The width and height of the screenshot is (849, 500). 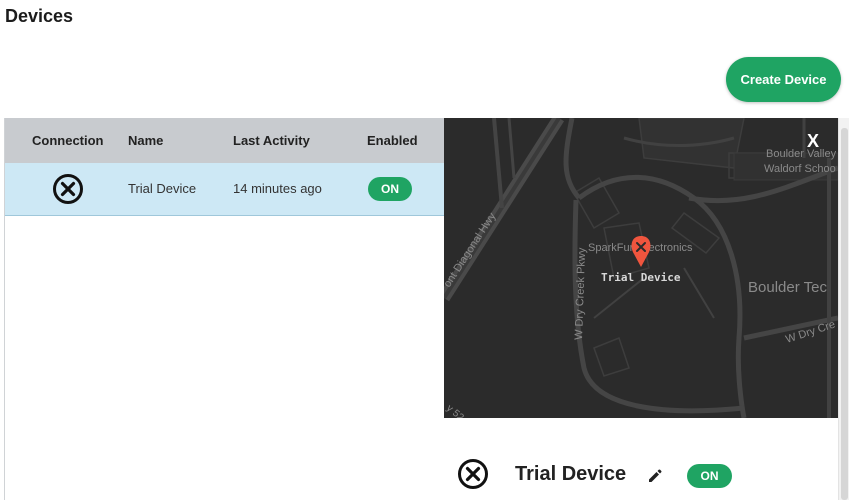 What do you see at coordinates (783, 79) in the screenshot?
I see `create-device-button: Create Device` at bounding box center [783, 79].